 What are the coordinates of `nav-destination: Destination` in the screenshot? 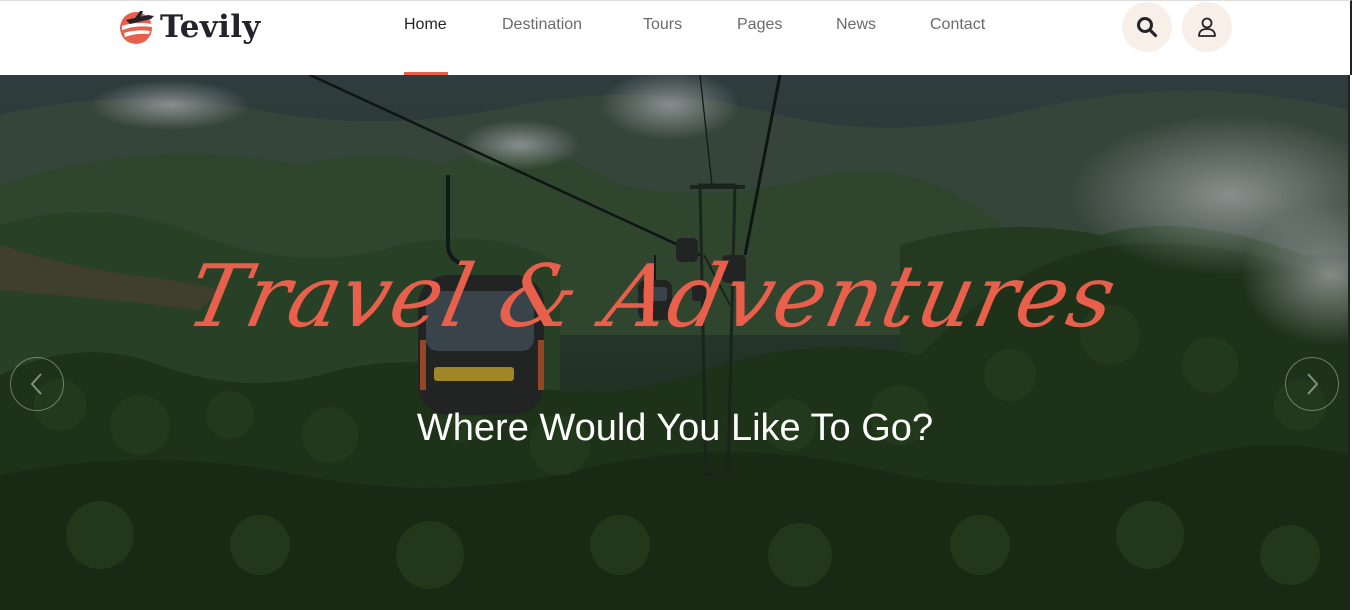 It's located at (542, 25).